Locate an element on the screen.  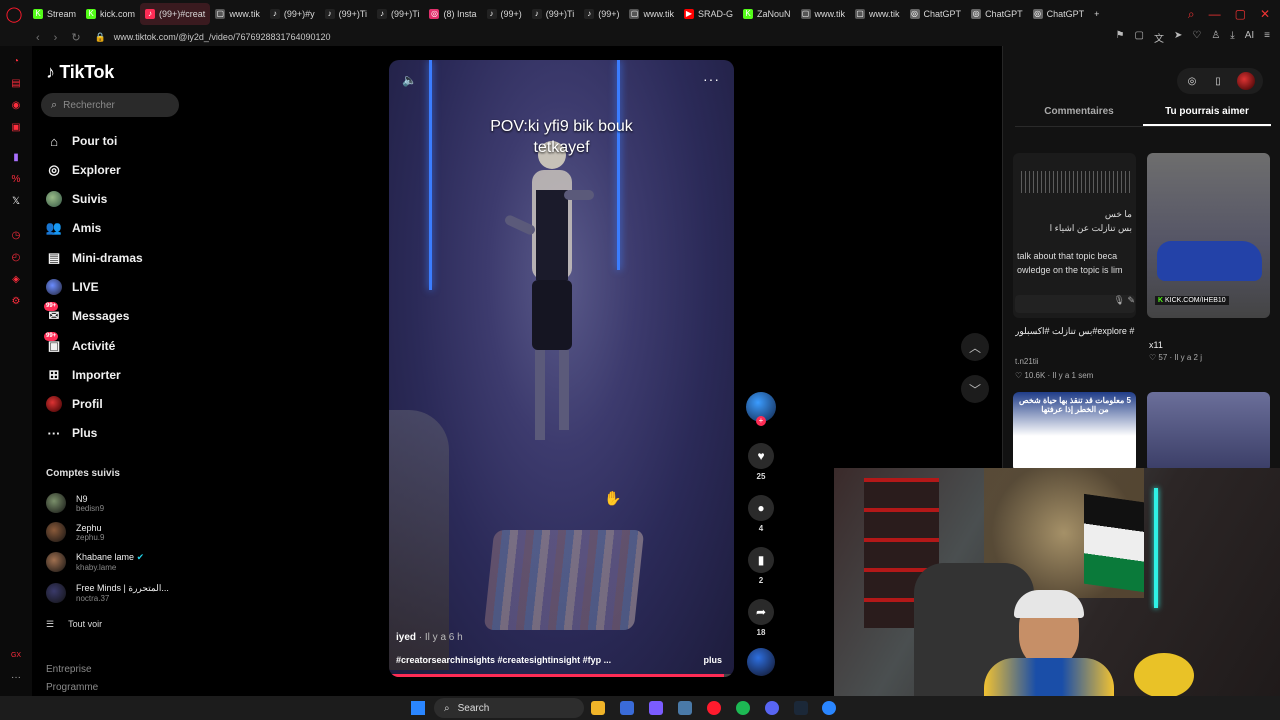
clock-icon: ◴ is located at coordinates (16, 258).